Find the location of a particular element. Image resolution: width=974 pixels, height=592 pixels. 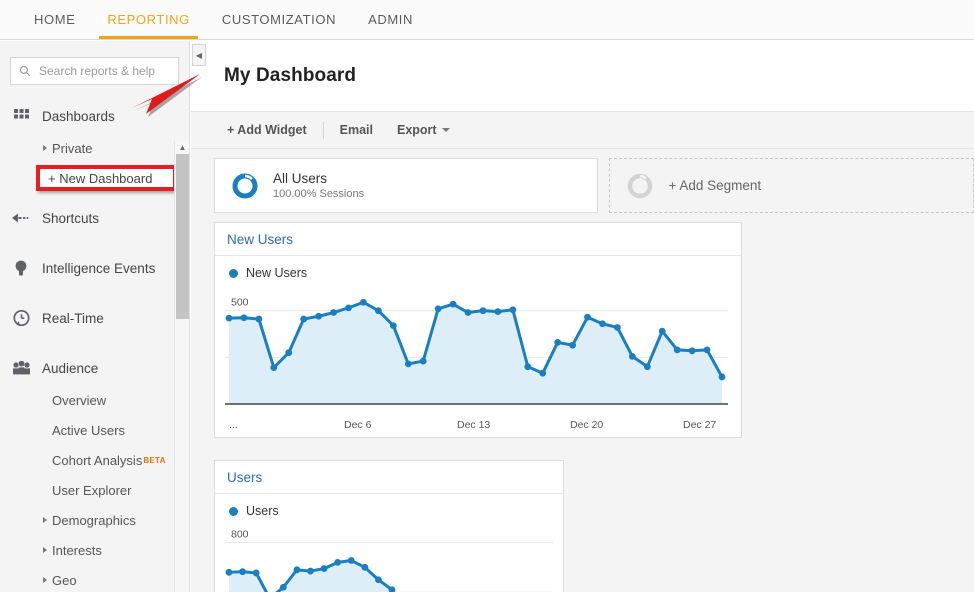

nav-tab-home: HOME is located at coordinates (54, 19).